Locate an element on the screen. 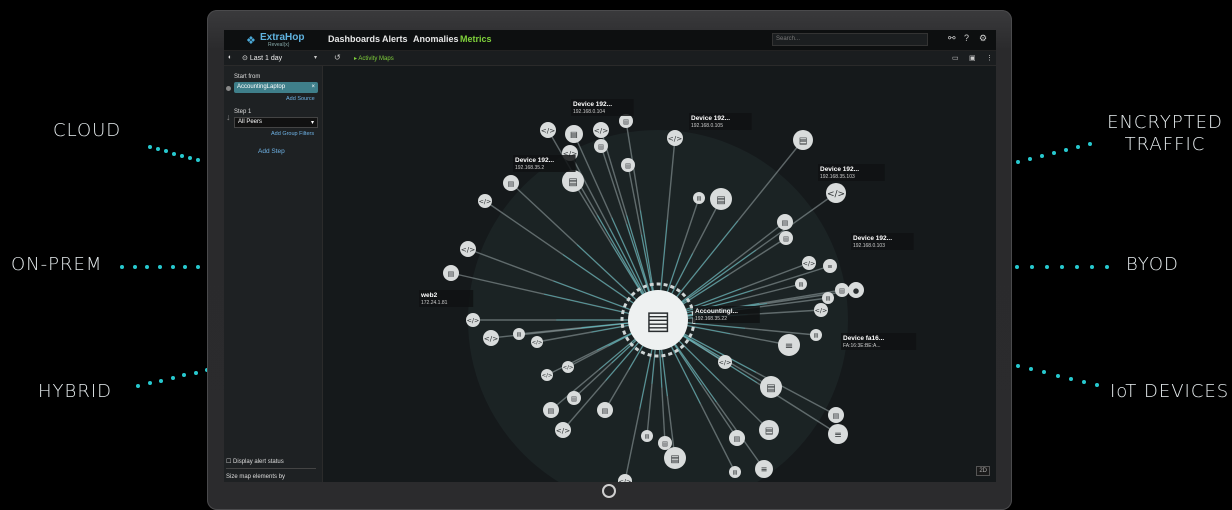 This screenshot has height=510, width=1232. add-source-link: Add Source is located at coordinates (300, 99).